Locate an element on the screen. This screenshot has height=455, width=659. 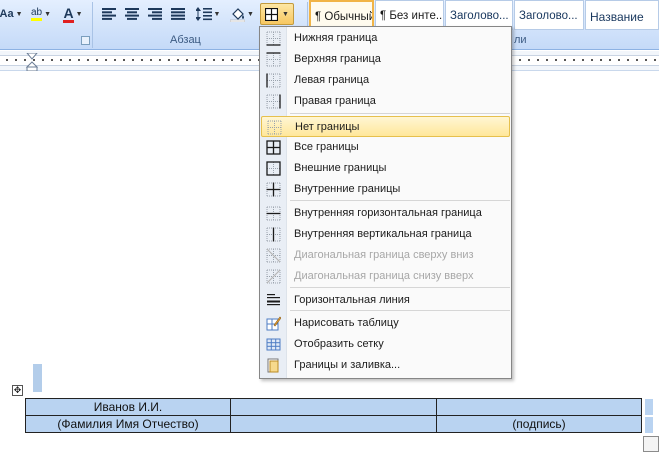
line-spacing-button: ▼ is located at coordinates (208, 14).